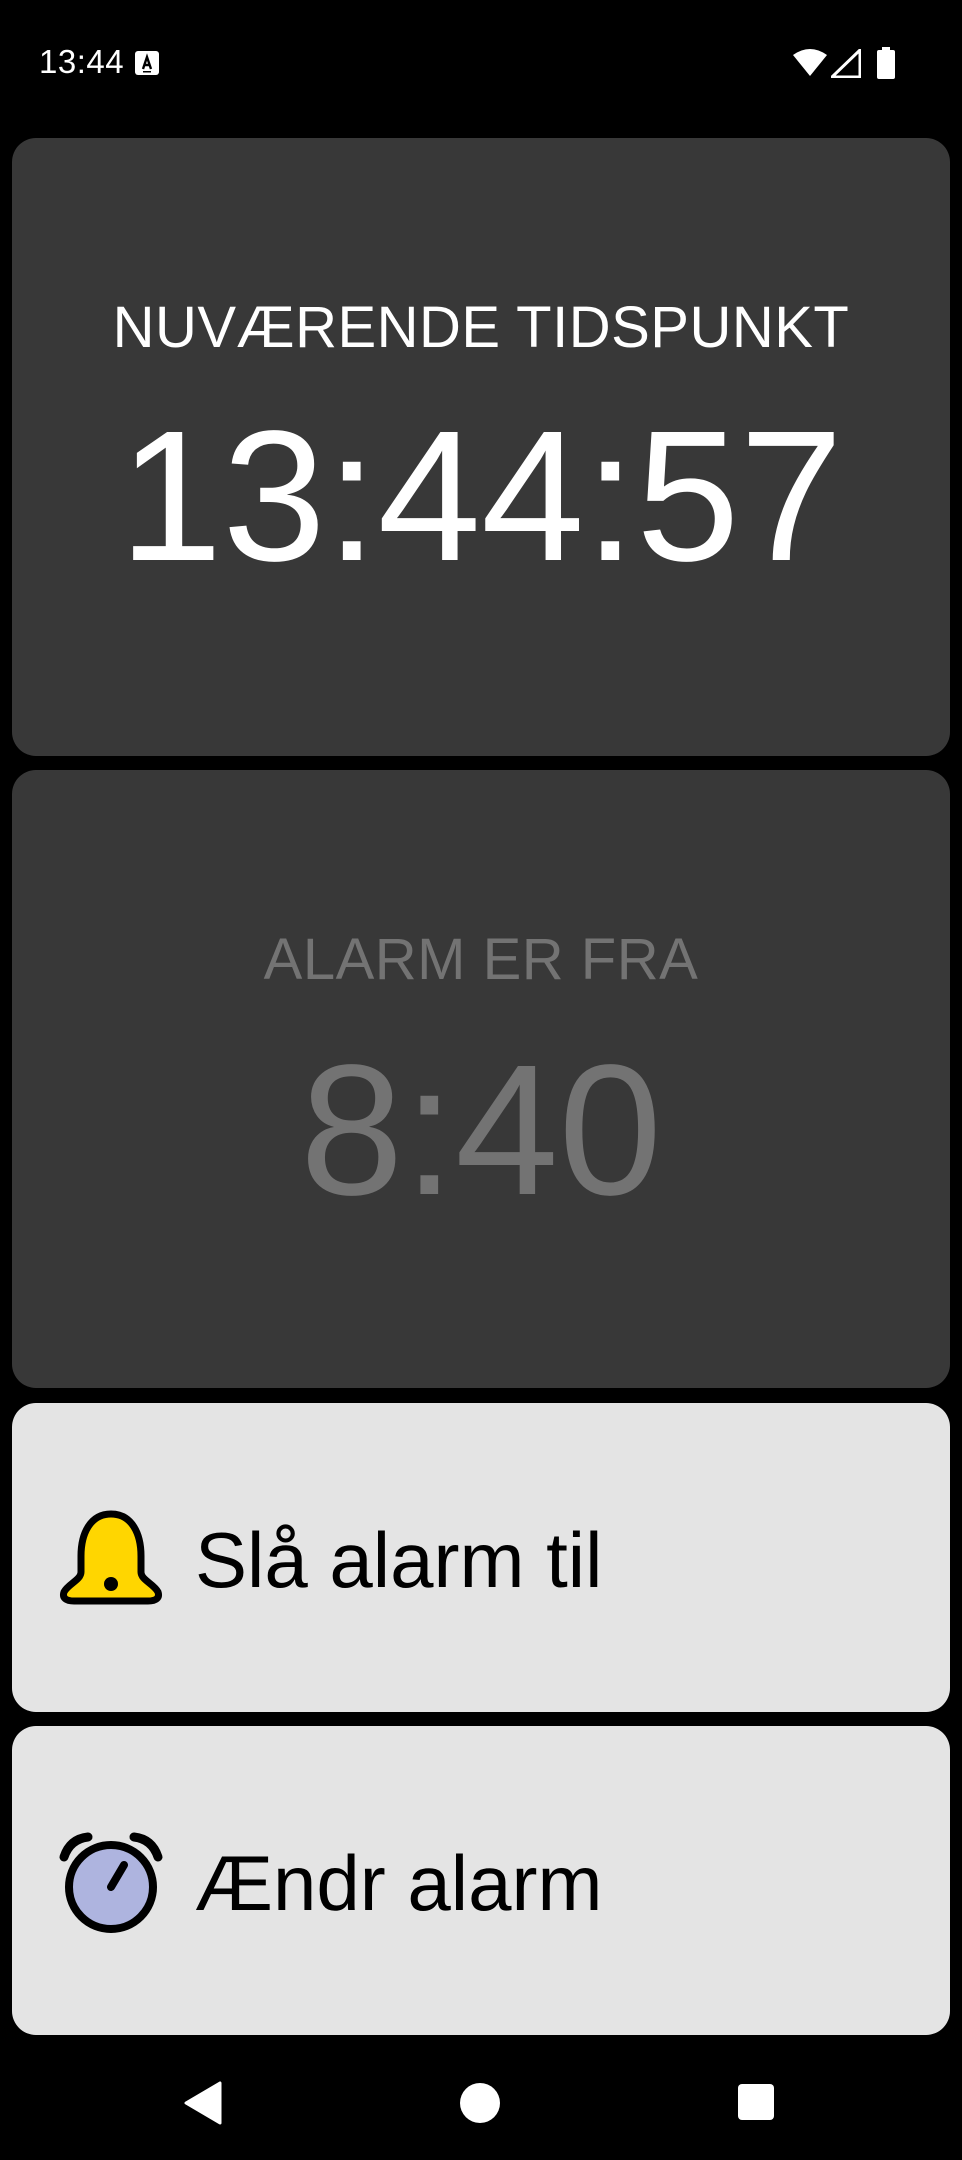  I want to click on status-bar: 13:44, so click(481, 62).